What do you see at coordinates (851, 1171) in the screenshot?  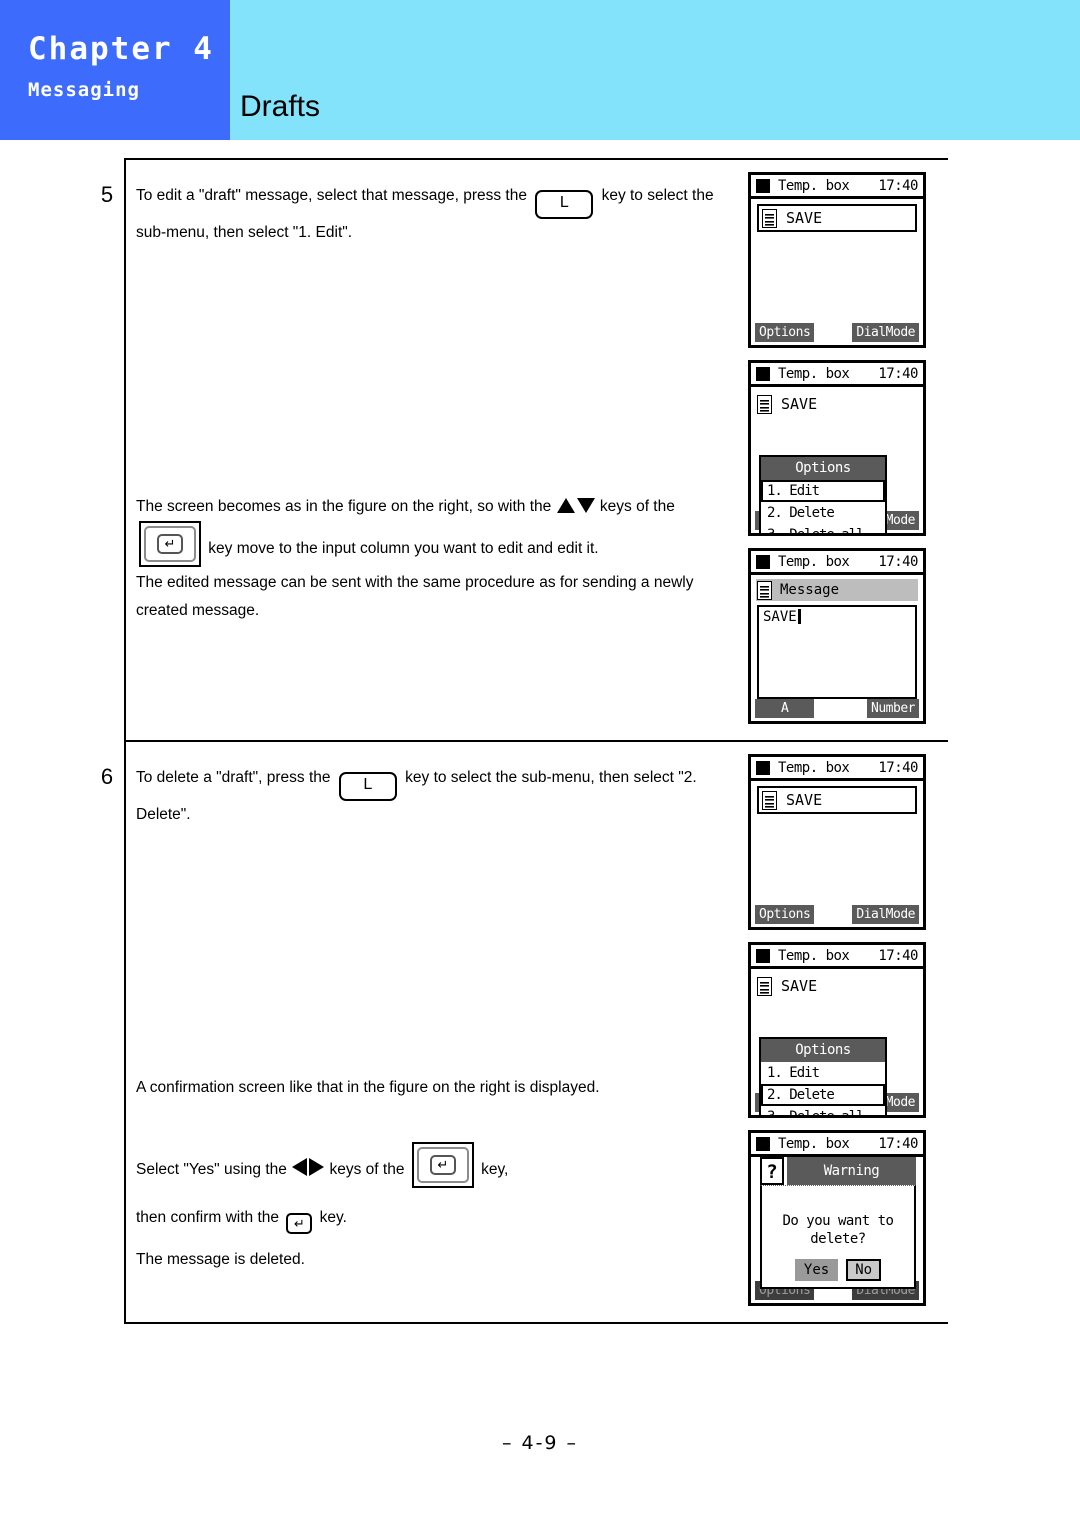 I see `warning-dialog-title: Warning` at bounding box center [851, 1171].